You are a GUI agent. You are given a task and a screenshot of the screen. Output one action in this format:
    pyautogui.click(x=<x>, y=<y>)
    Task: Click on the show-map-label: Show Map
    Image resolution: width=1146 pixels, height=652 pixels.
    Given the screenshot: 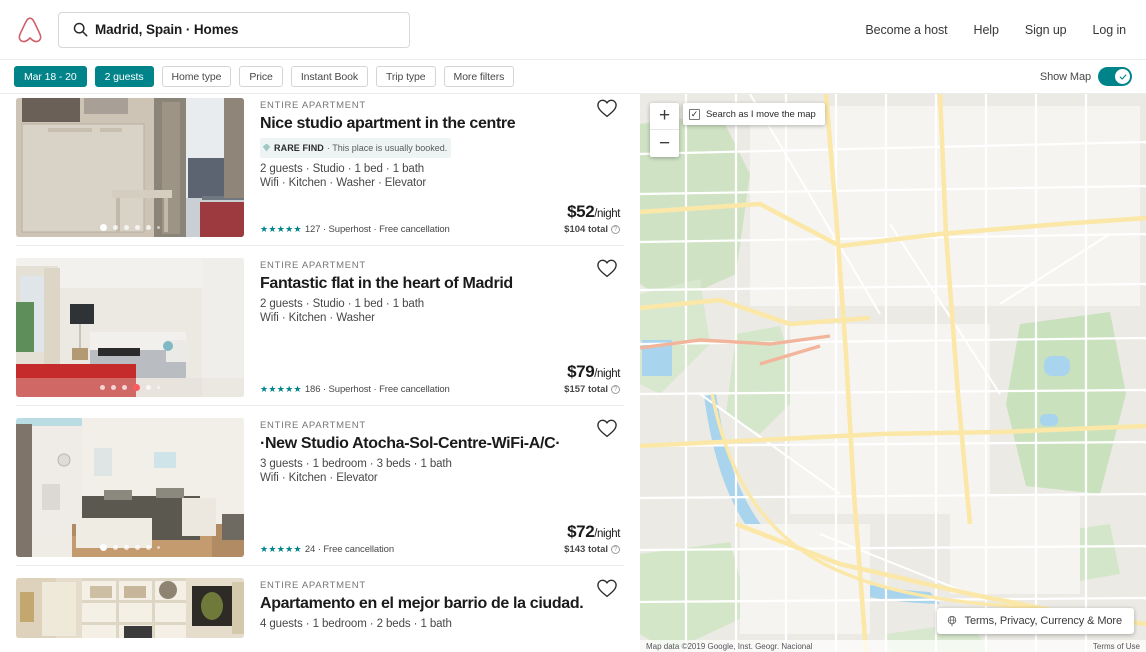 What is the action you would take?
    pyautogui.click(x=1065, y=76)
    